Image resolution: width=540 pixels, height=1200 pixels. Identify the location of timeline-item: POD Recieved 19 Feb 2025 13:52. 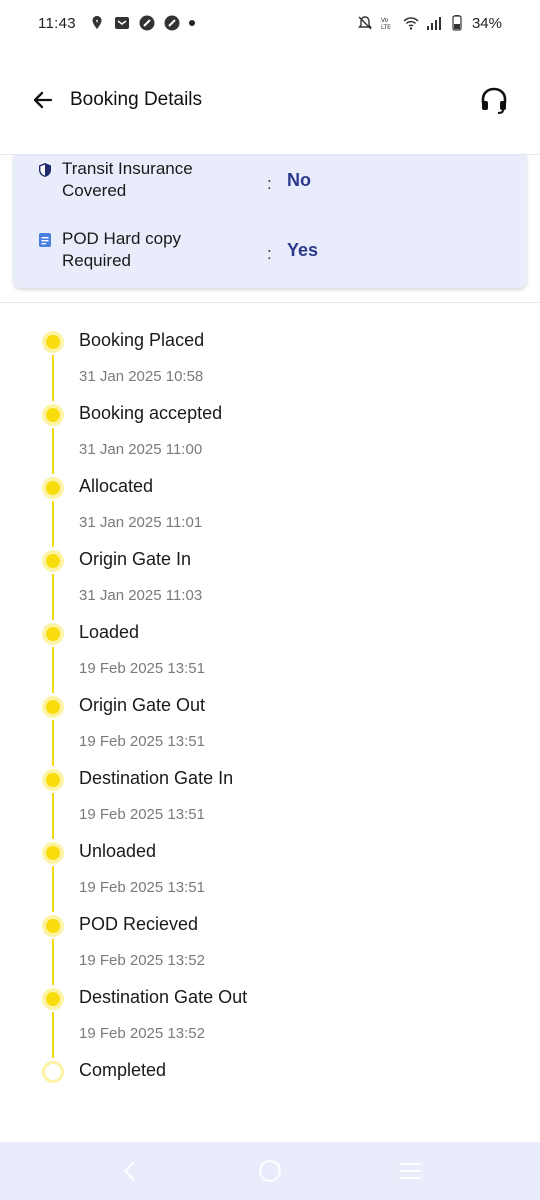
(270, 946).